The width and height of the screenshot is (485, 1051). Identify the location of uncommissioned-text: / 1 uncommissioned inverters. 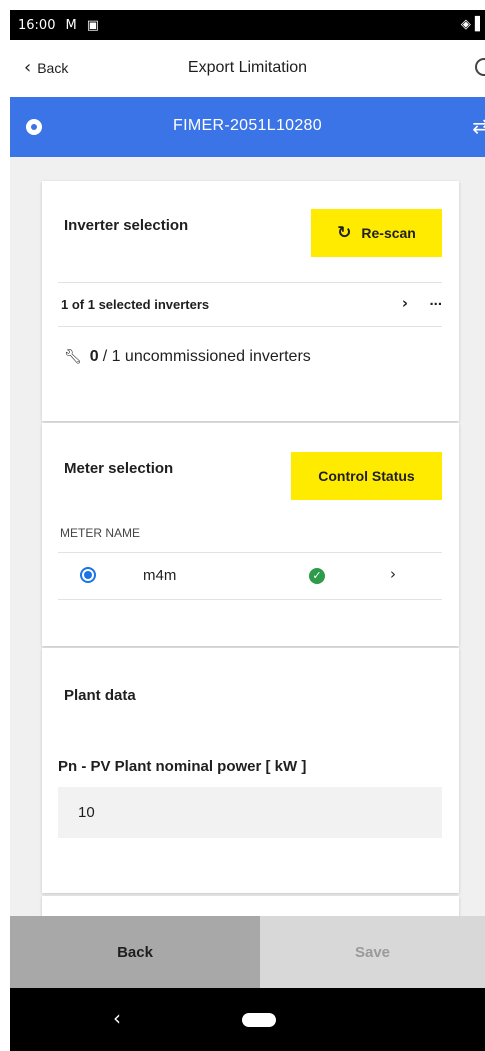
(206, 356).